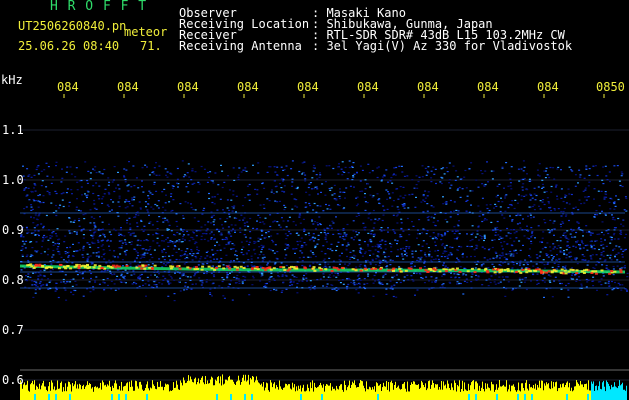  Describe the element at coordinates (240, 46) in the screenshot. I see `info-label-antenna: Receiving Antenna` at that location.